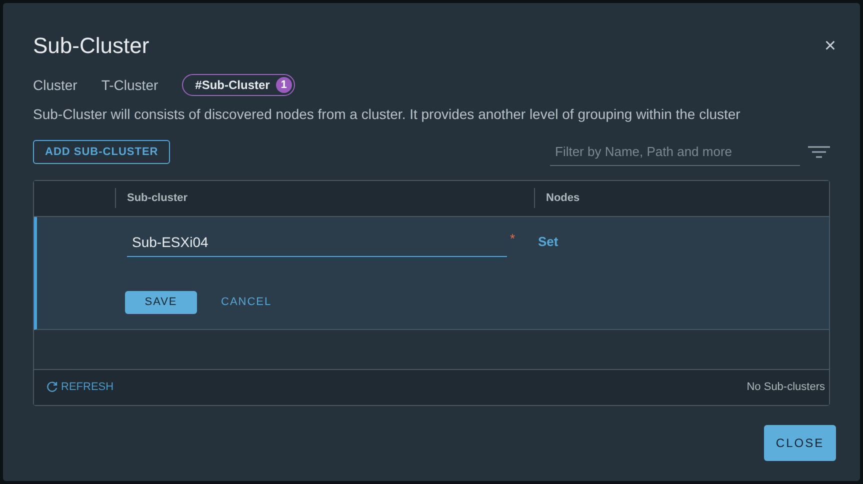  I want to click on count-badge: 1, so click(284, 85).